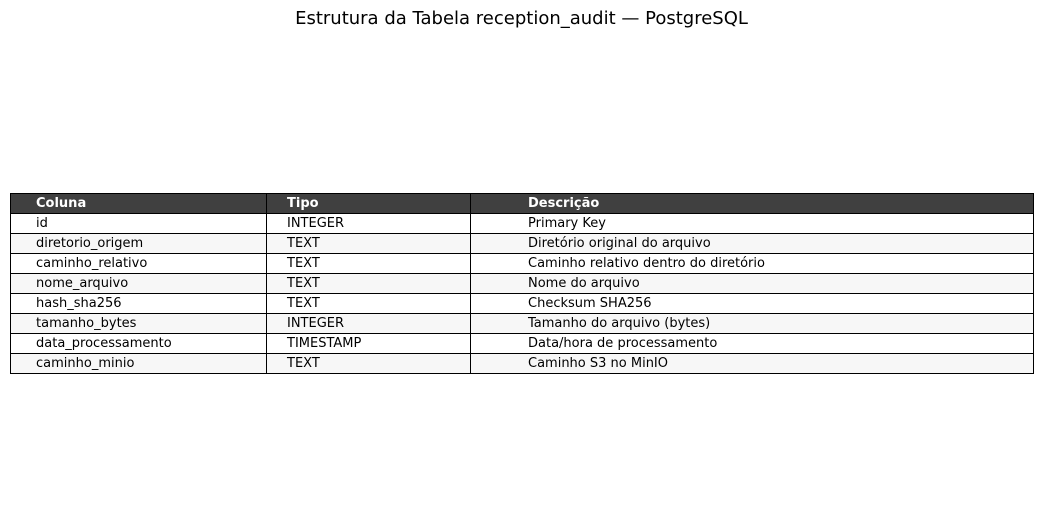  I want to click on table-row: hash_sha256 TEXT Checksum SHA256, so click(522, 303).